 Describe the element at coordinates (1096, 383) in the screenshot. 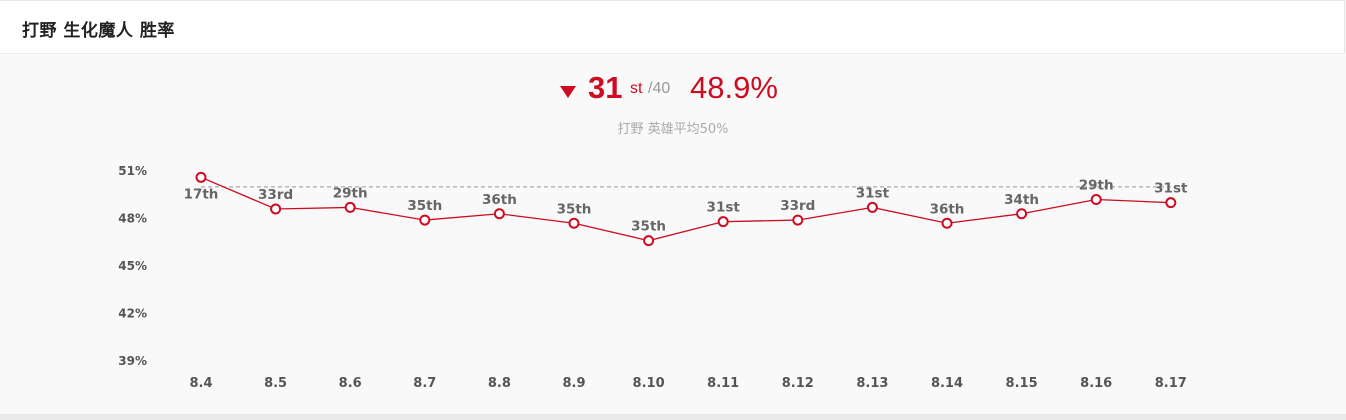

I see `x-tick-label: 8.16` at that location.